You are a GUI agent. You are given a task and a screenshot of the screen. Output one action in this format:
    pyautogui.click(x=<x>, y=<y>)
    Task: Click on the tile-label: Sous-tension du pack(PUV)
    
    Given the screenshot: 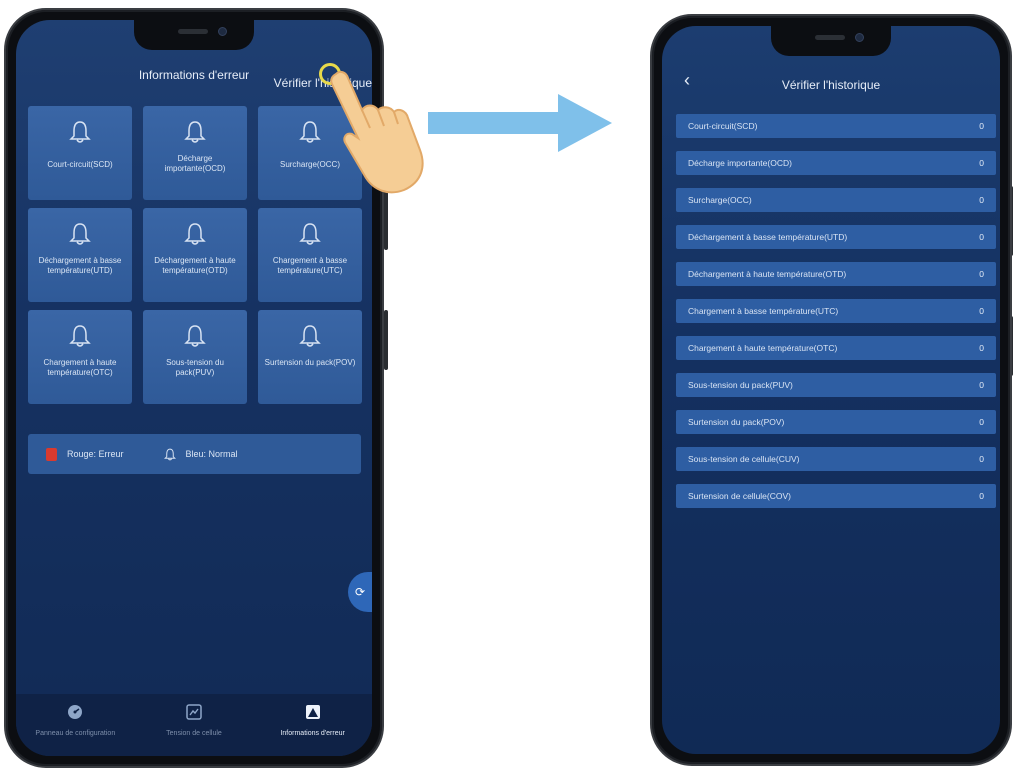 What is the action you would take?
    pyautogui.click(x=195, y=367)
    